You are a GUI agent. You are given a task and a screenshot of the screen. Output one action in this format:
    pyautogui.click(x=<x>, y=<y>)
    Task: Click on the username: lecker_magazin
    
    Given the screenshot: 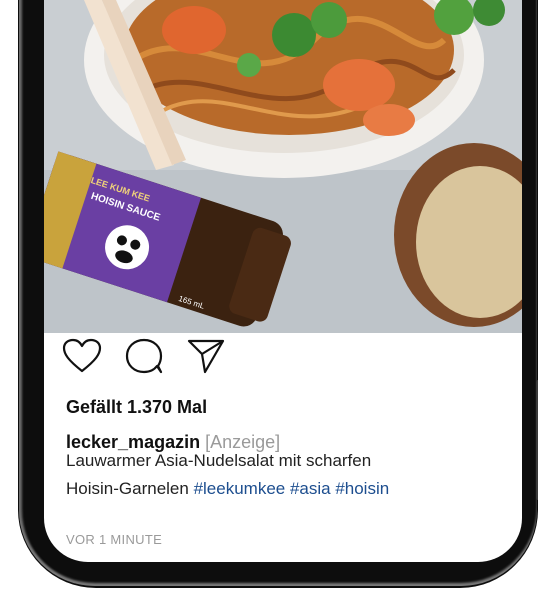 What is the action you would take?
    pyautogui.click(x=133, y=442)
    